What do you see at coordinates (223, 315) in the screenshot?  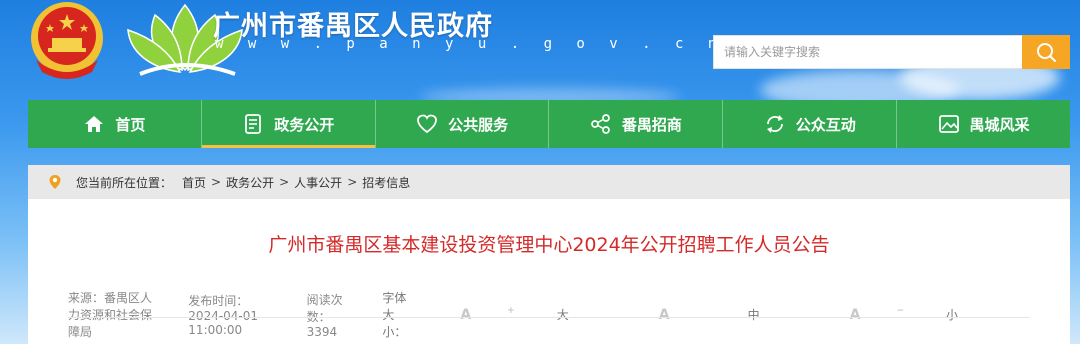 I see `article-publish-time: 发布时间：2024-04-01 11:00:00` at bounding box center [223, 315].